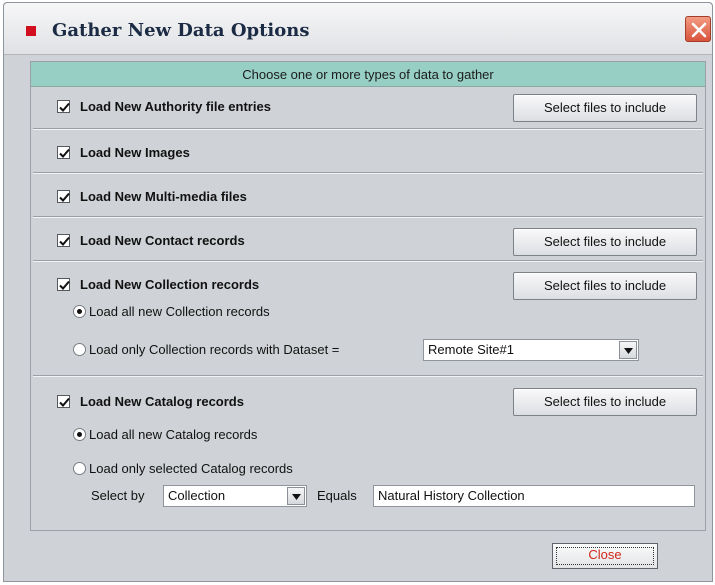  What do you see at coordinates (605, 402) in the screenshot?
I see `catalog-select-files-button: Select files to include` at bounding box center [605, 402].